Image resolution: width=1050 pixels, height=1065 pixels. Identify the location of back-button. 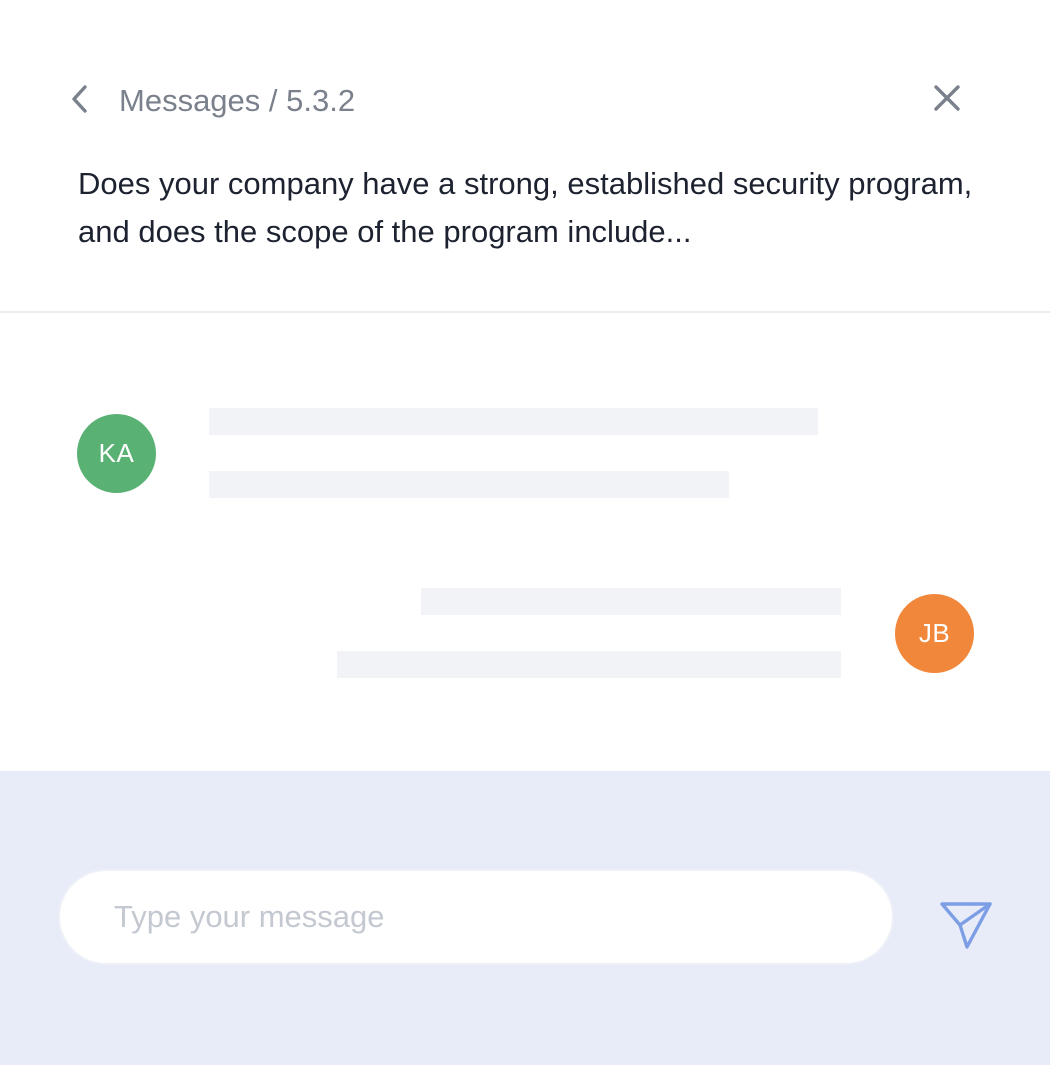
(80, 99).